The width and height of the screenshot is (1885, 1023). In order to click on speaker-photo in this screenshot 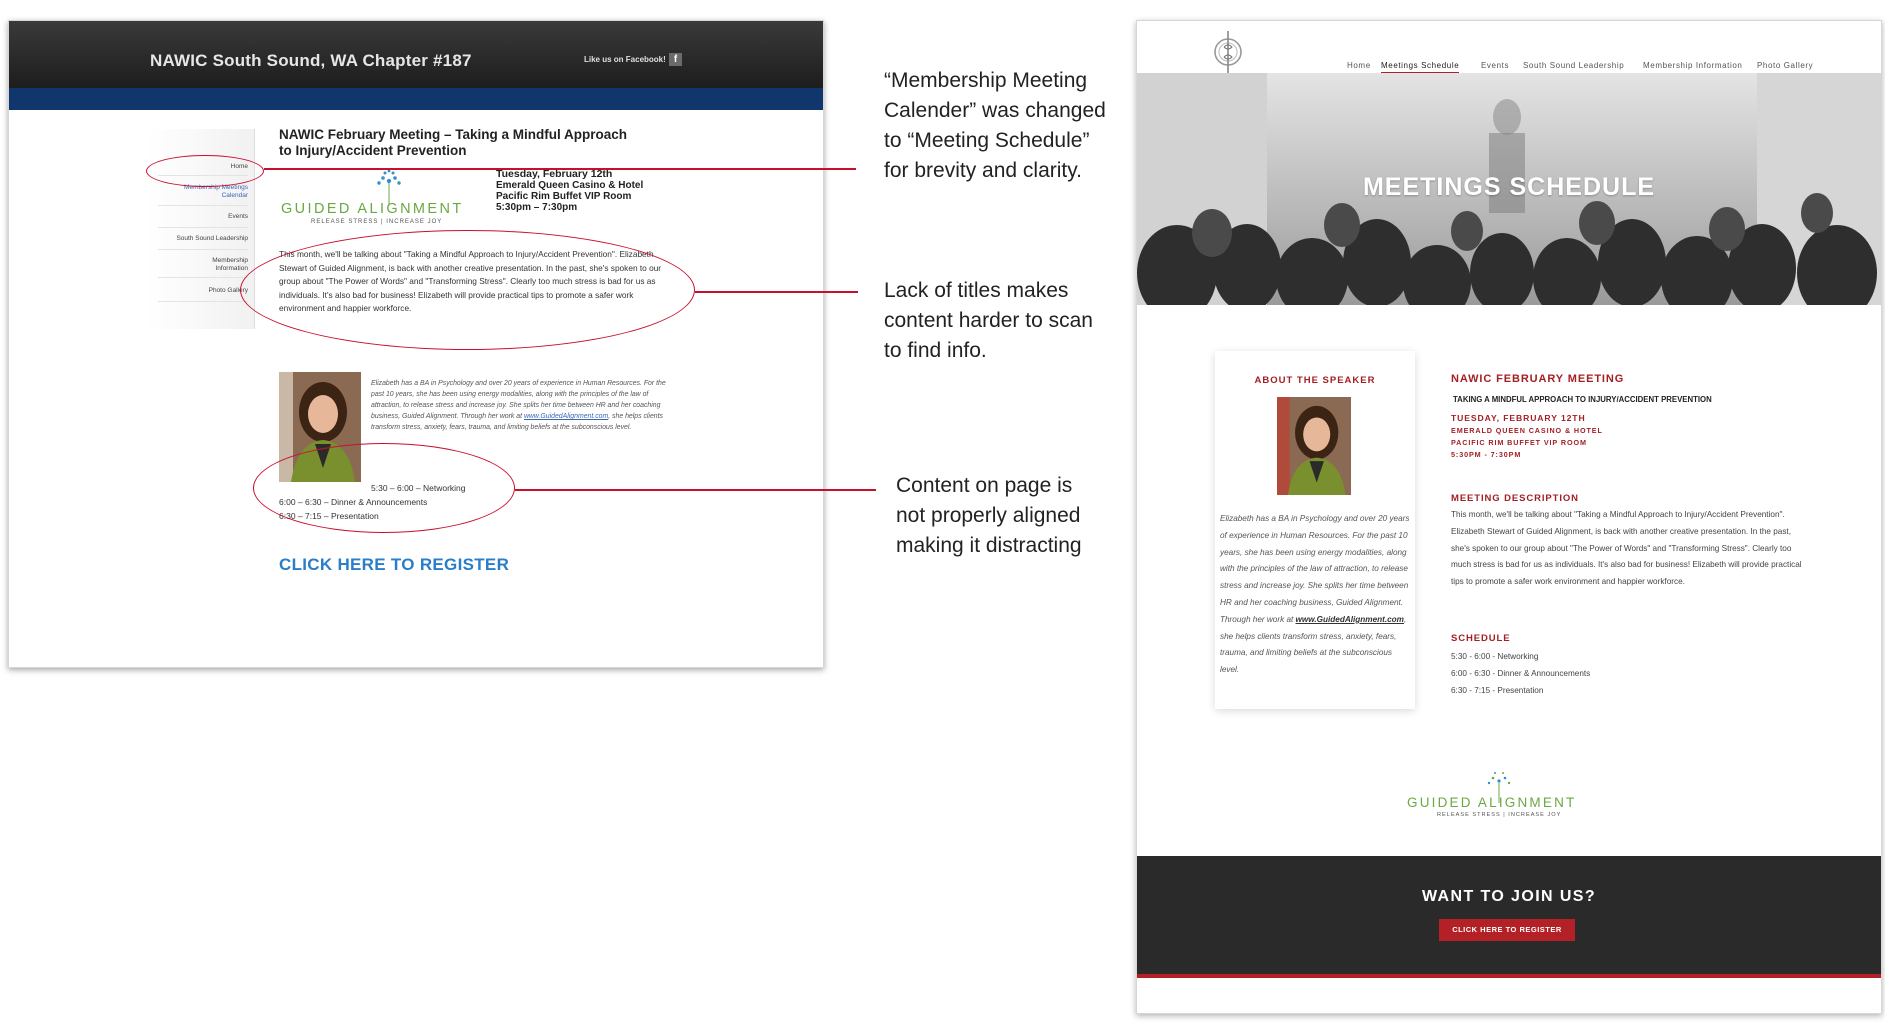, I will do `click(1314, 446)`.